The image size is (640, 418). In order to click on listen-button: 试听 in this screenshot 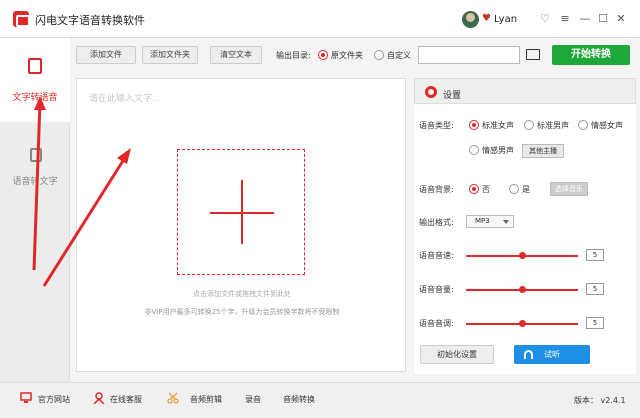, I will do `click(552, 354)`.